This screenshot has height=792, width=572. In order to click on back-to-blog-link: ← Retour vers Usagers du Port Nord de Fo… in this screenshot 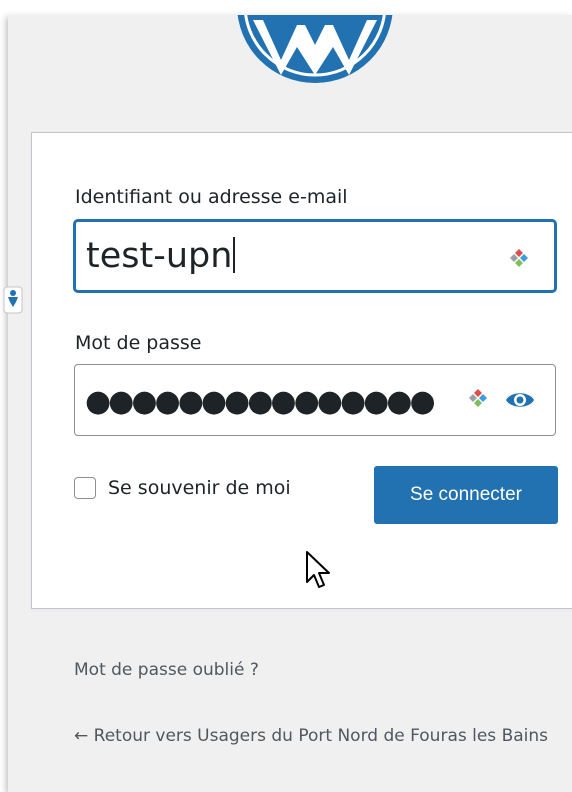, I will do `click(319, 736)`.